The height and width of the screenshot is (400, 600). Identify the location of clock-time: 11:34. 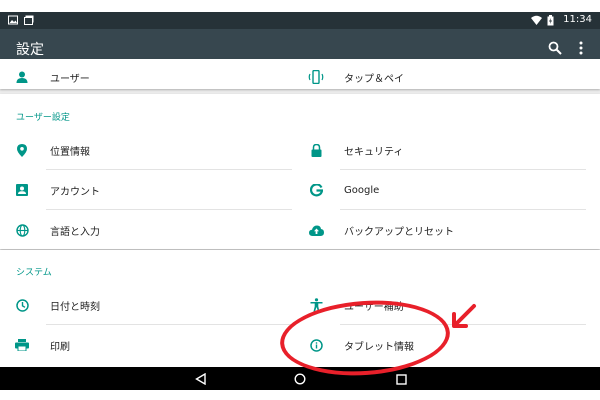
(577, 19).